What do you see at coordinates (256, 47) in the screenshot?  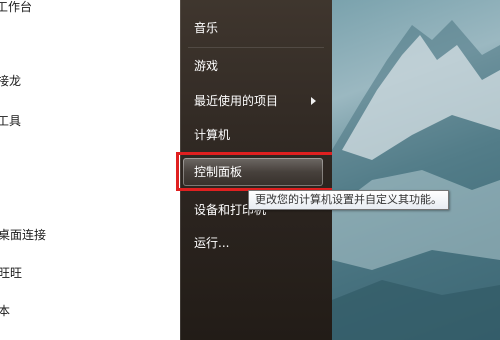 I see `menu-separator` at bounding box center [256, 47].